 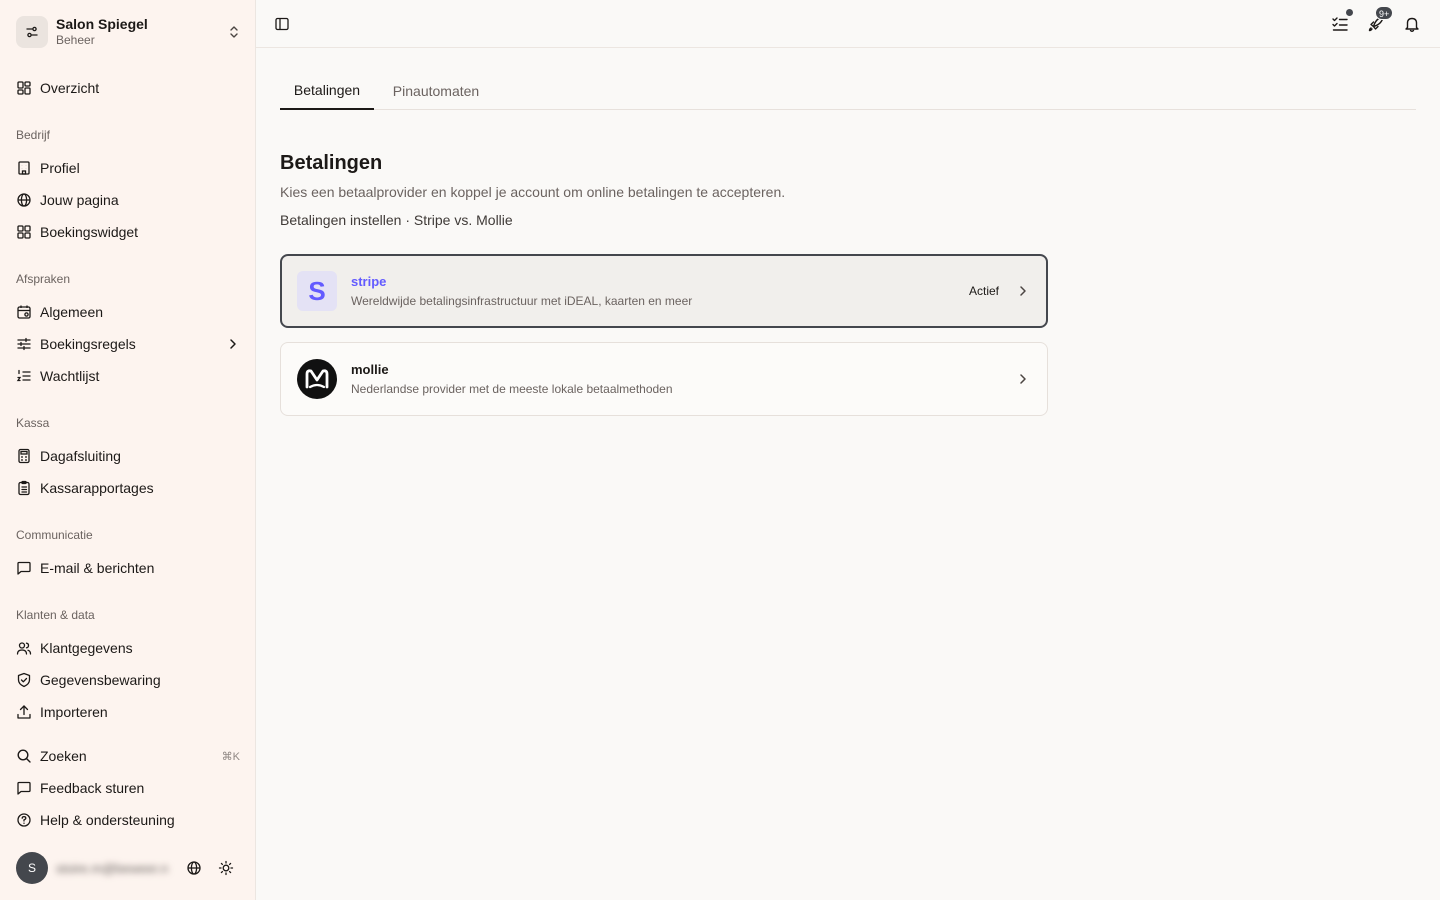 I want to click on sidebar-item-boekingswidget: Boekingswidget, so click(x=128, y=232).